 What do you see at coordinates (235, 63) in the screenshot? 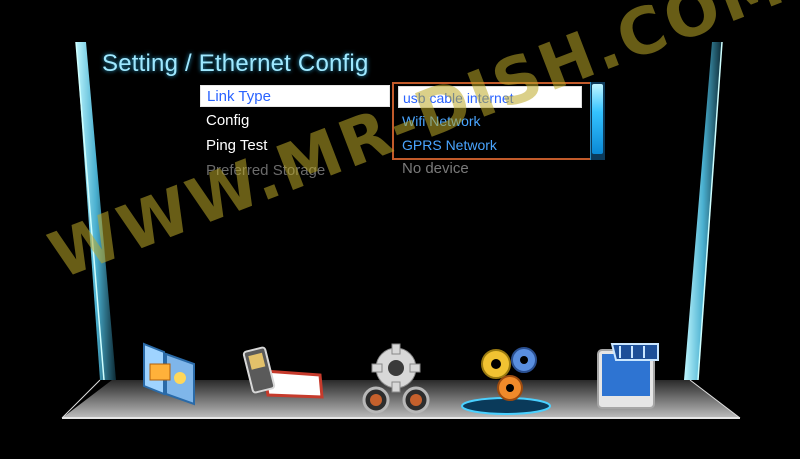
I see `page-title: Setting / Ethernet Config` at bounding box center [235, 63].